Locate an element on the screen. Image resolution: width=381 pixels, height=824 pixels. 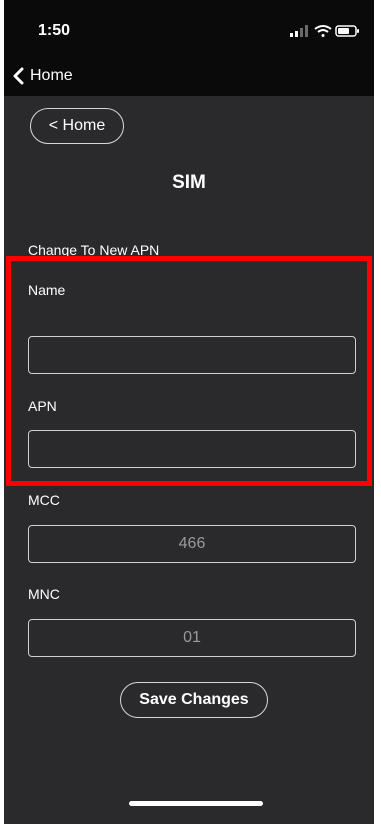
mcc-label: MCC is located at coordinates (44, 500).